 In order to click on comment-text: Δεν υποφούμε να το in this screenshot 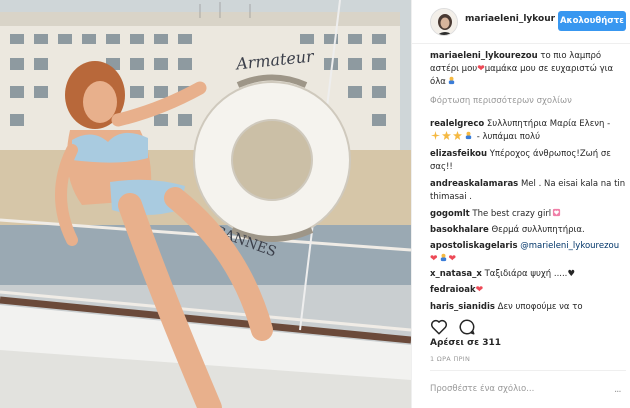, I will do `click(540, 307)`.